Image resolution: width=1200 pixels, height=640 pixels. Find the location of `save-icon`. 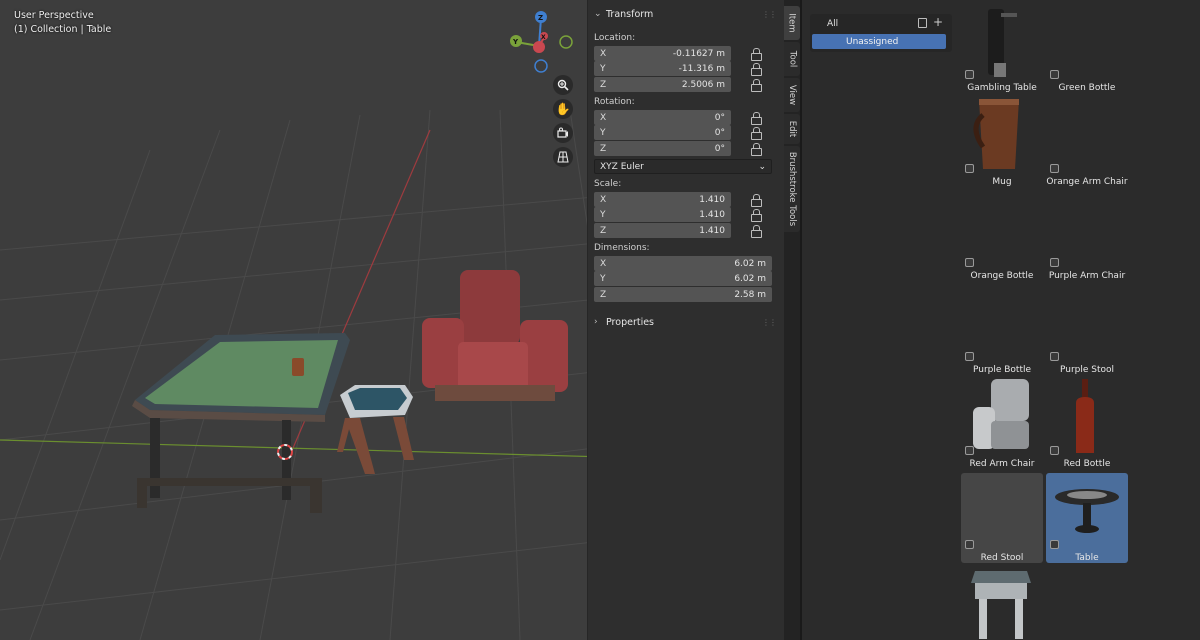

save-icon is located at coordinates (922, 23).